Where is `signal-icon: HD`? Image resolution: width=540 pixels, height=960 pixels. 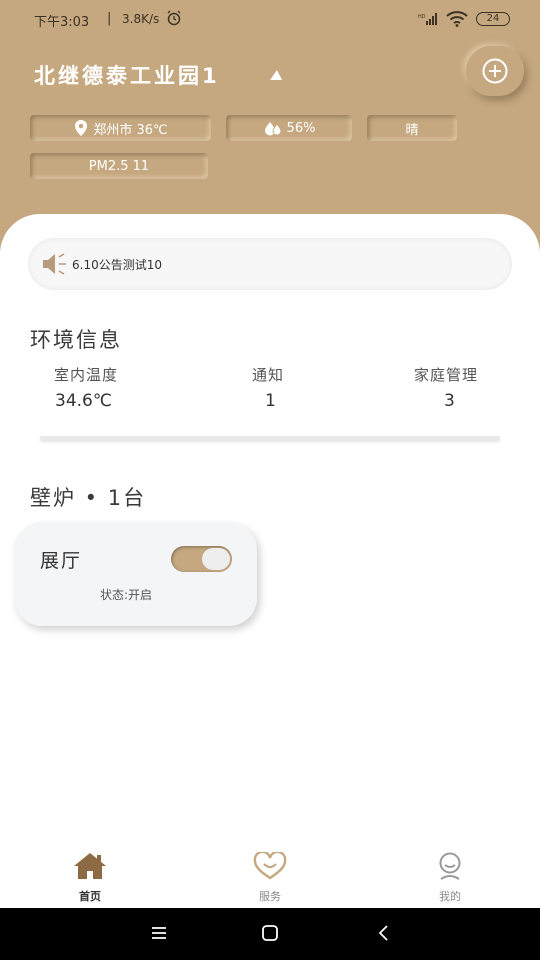 signal-icon: HD is located at coordinates (427, 19).